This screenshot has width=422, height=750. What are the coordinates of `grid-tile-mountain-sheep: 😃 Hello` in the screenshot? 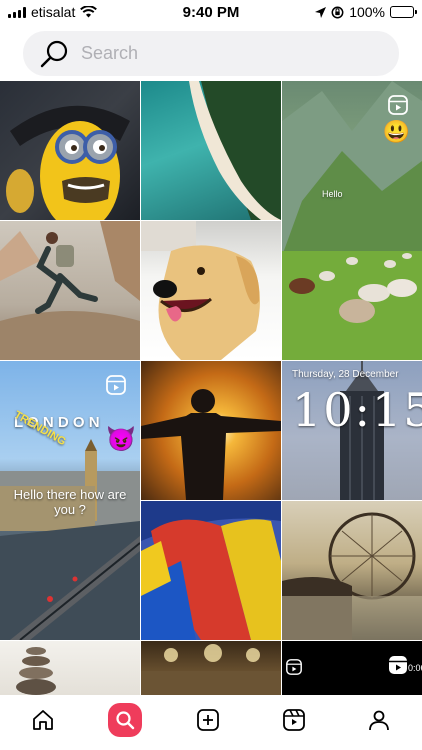 It's located at (352, 220).